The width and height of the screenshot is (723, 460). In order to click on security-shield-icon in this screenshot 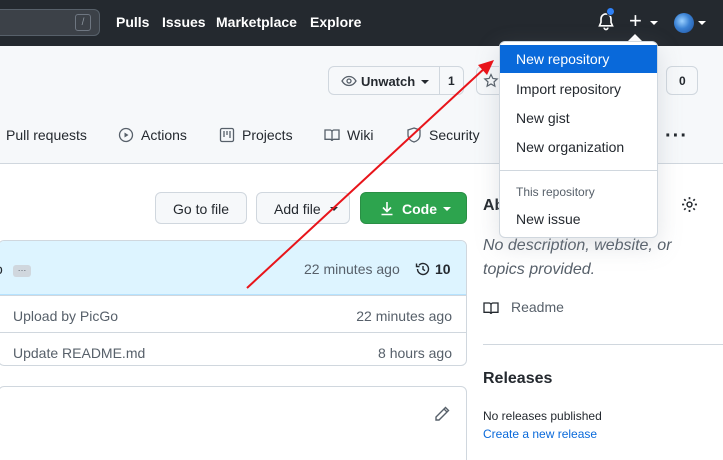, I will do `click(414, 135)`.